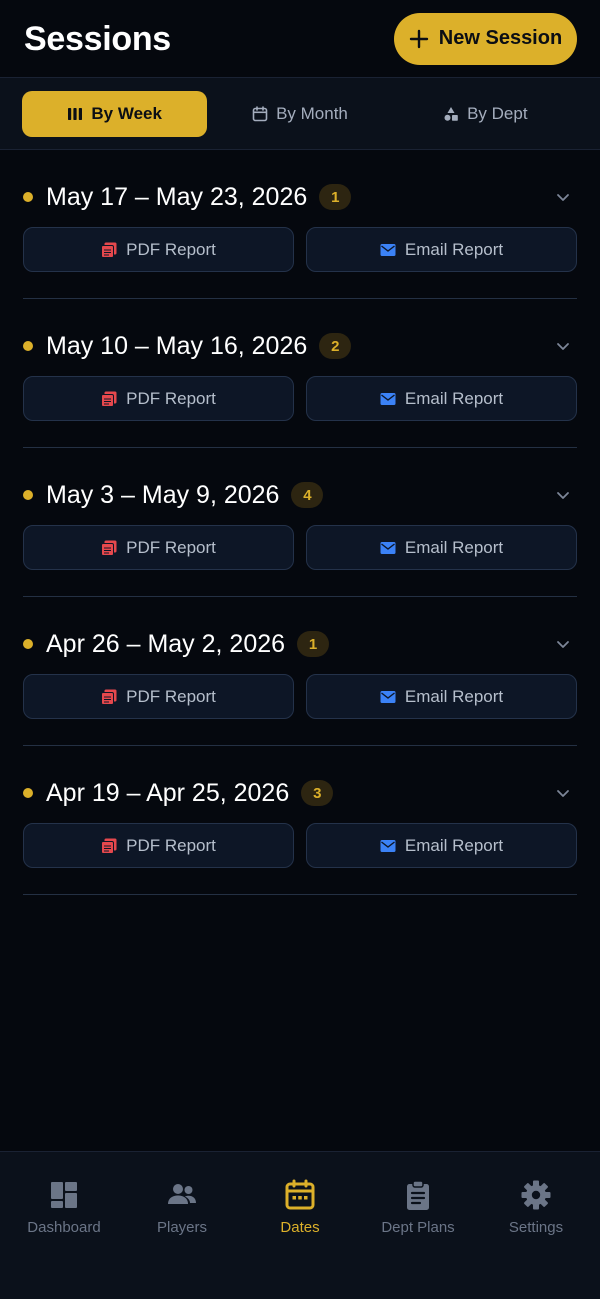 The height and width of the screenshot is (1299, 600). Describe the element at coordinates (168, 792) in the screenshot. I see `week-range: Apr 19 – Apr 25, 2026` at that location.